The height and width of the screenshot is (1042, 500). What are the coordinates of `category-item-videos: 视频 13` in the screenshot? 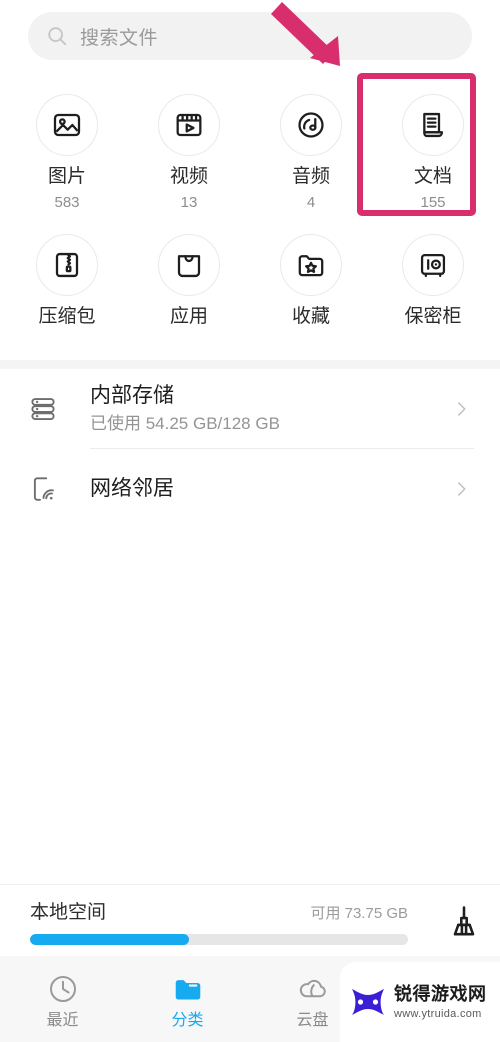 It's located at (189, 147).